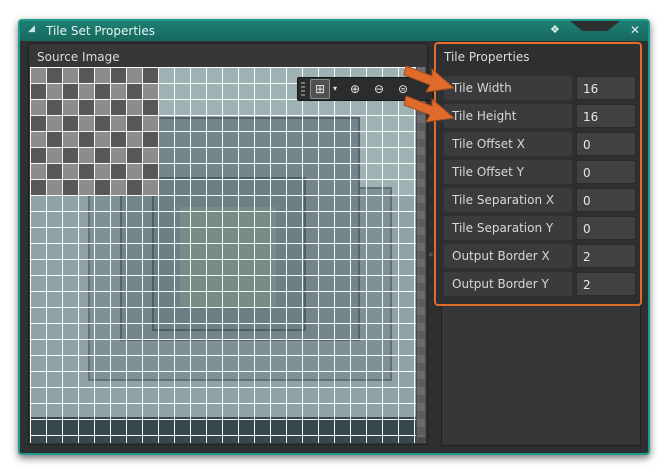 The height and width of the screenshot is (474, 669). I want to click on tile-width-input: 16, so click(606, 88).